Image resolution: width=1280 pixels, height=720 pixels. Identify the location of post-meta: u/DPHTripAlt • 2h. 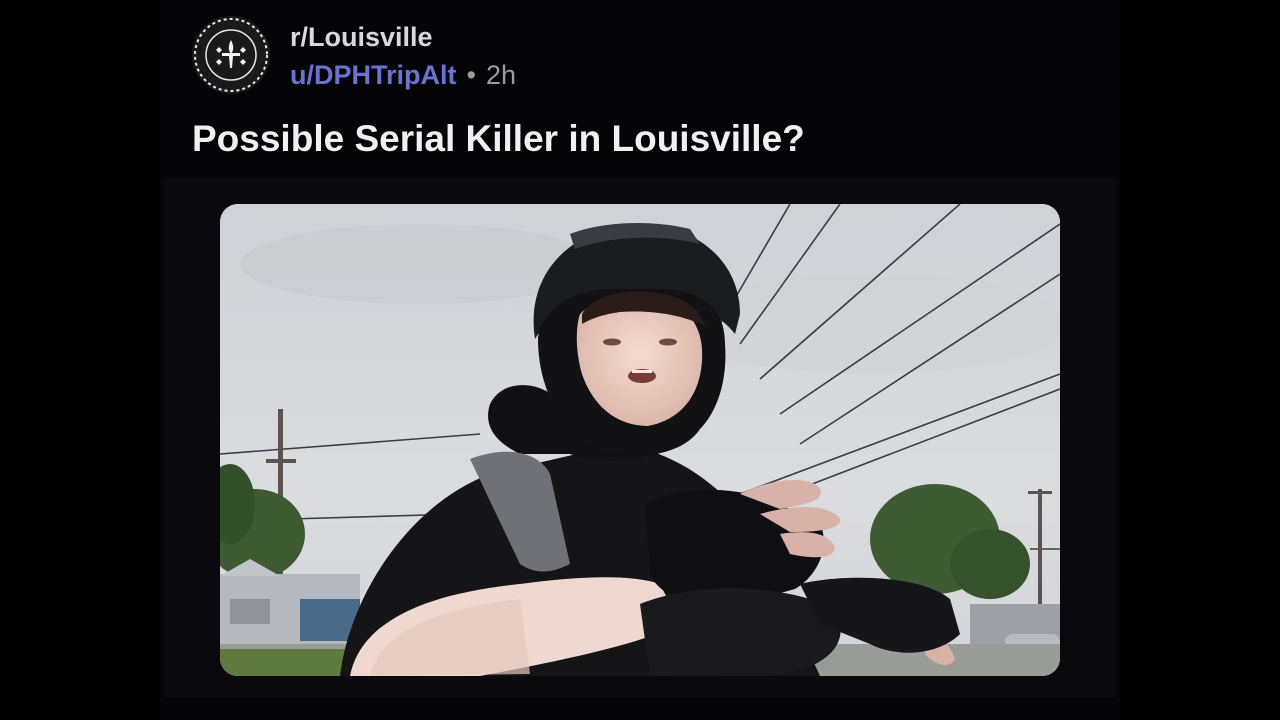
(403, 75).